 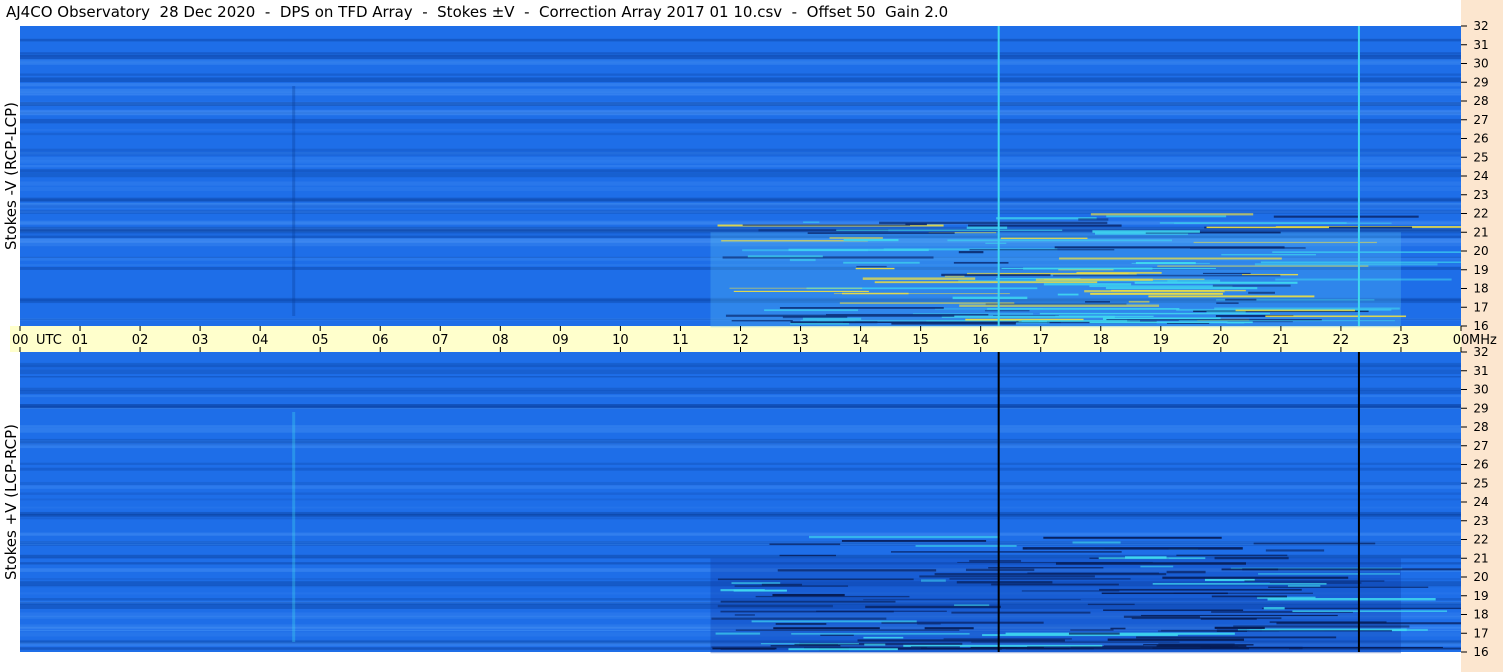 I want to click on time-tick-label: 04, so click(x=260, y=340).